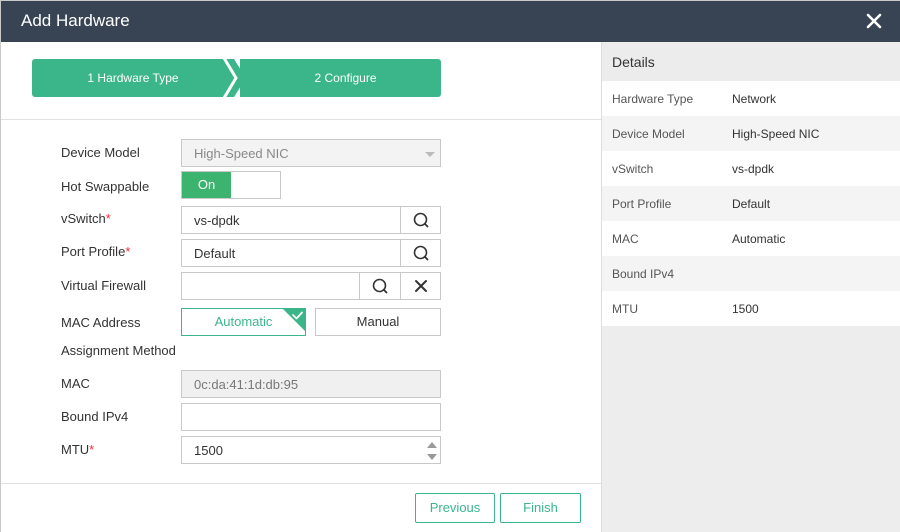 The width and height of the screenshot is (900, 532). What do you see at coordinates (753, 169) in the screenshot?
I see `details-value: vs-dpdk` at bounding box center [753, 169].